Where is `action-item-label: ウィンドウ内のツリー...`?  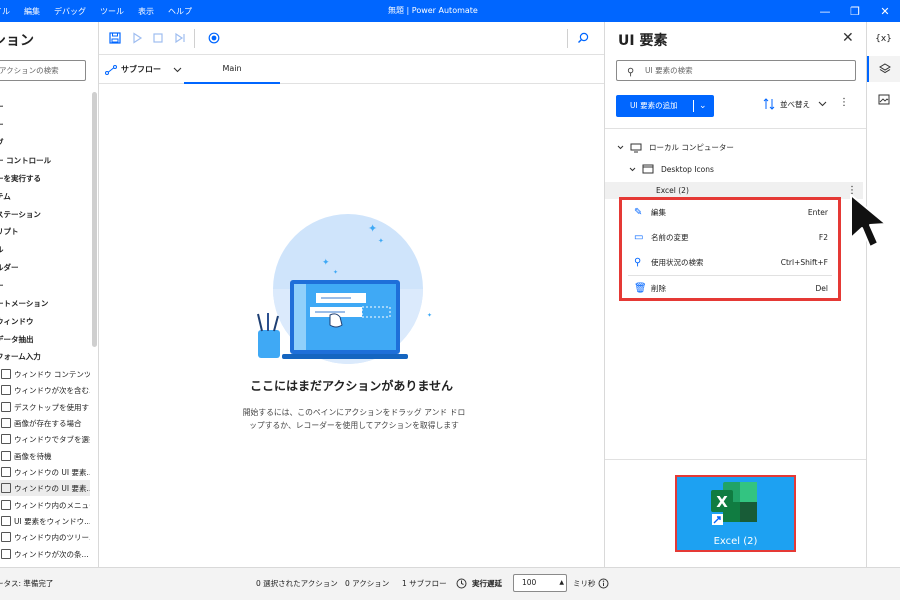
action-item-label: ウィンドウ内のツリー... is located at coordinates (52, 537).